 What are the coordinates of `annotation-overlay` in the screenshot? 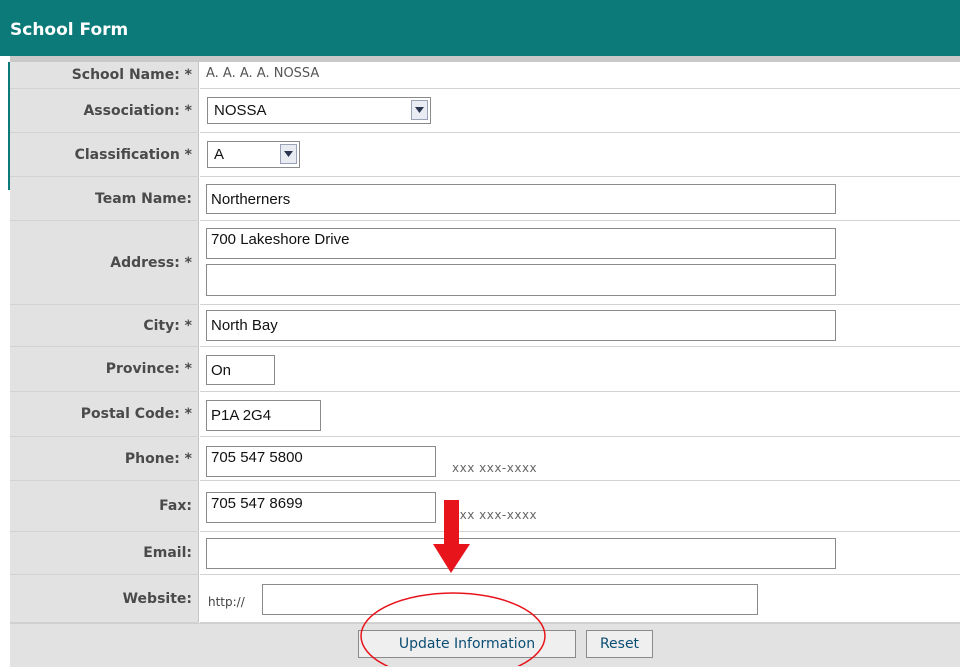 It's located at (453, 583).